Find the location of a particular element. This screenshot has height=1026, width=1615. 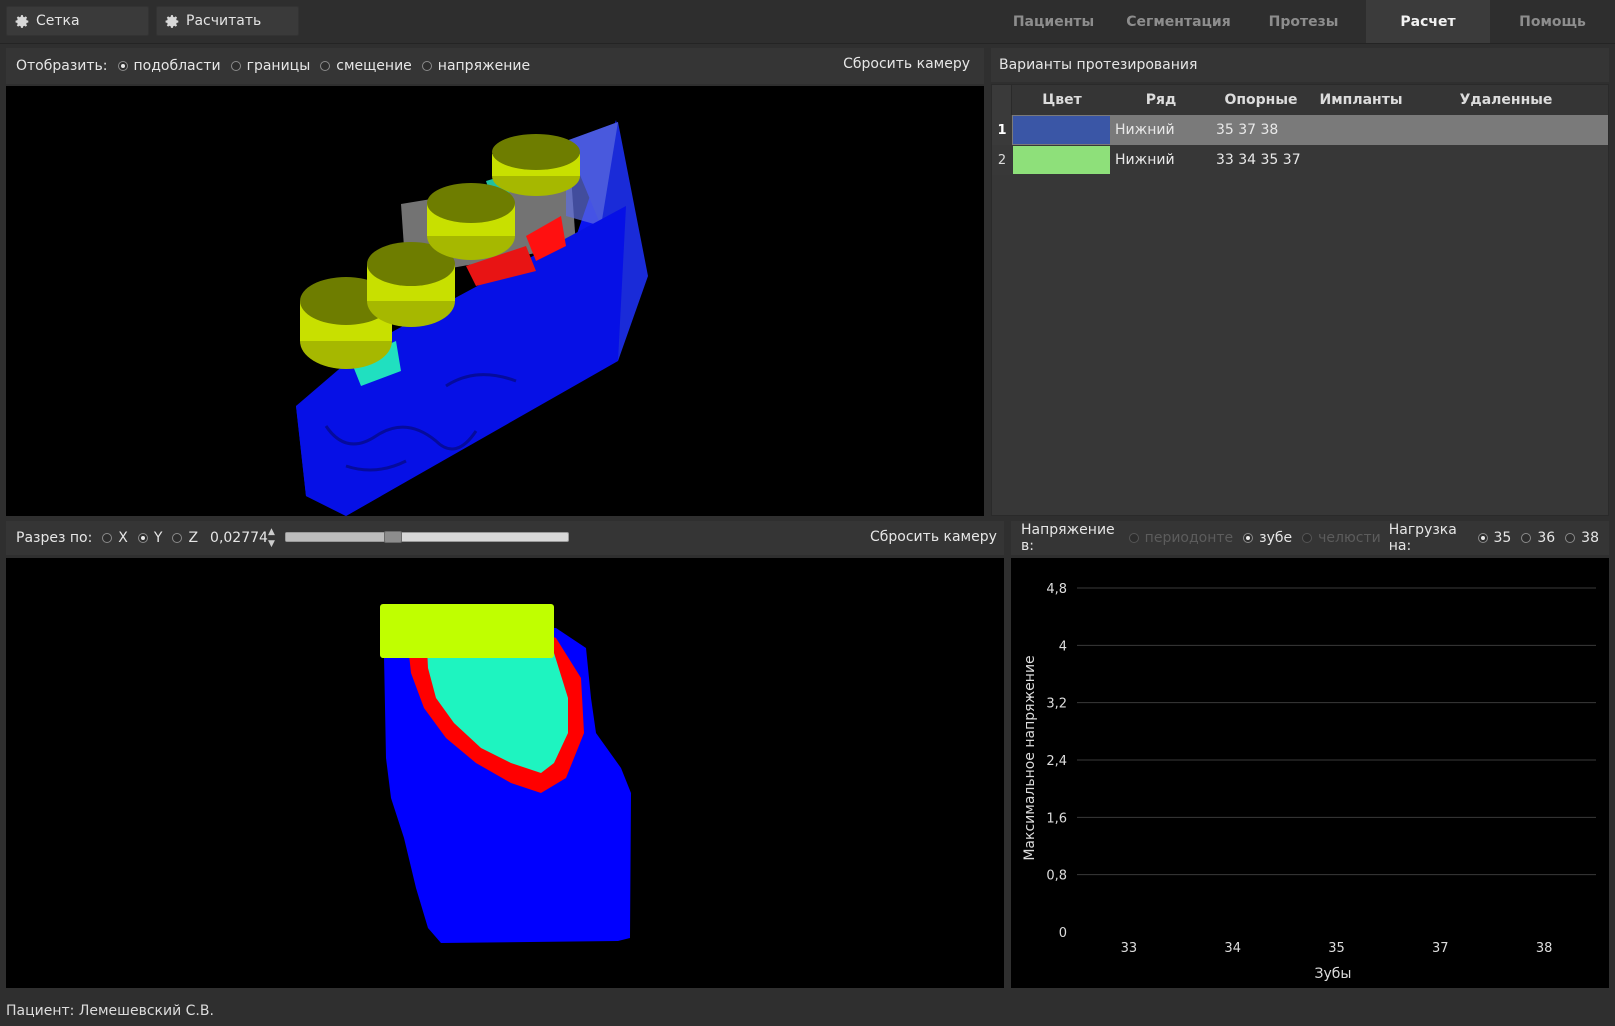

row-number: 2 is located at coordinates (1002, 160).